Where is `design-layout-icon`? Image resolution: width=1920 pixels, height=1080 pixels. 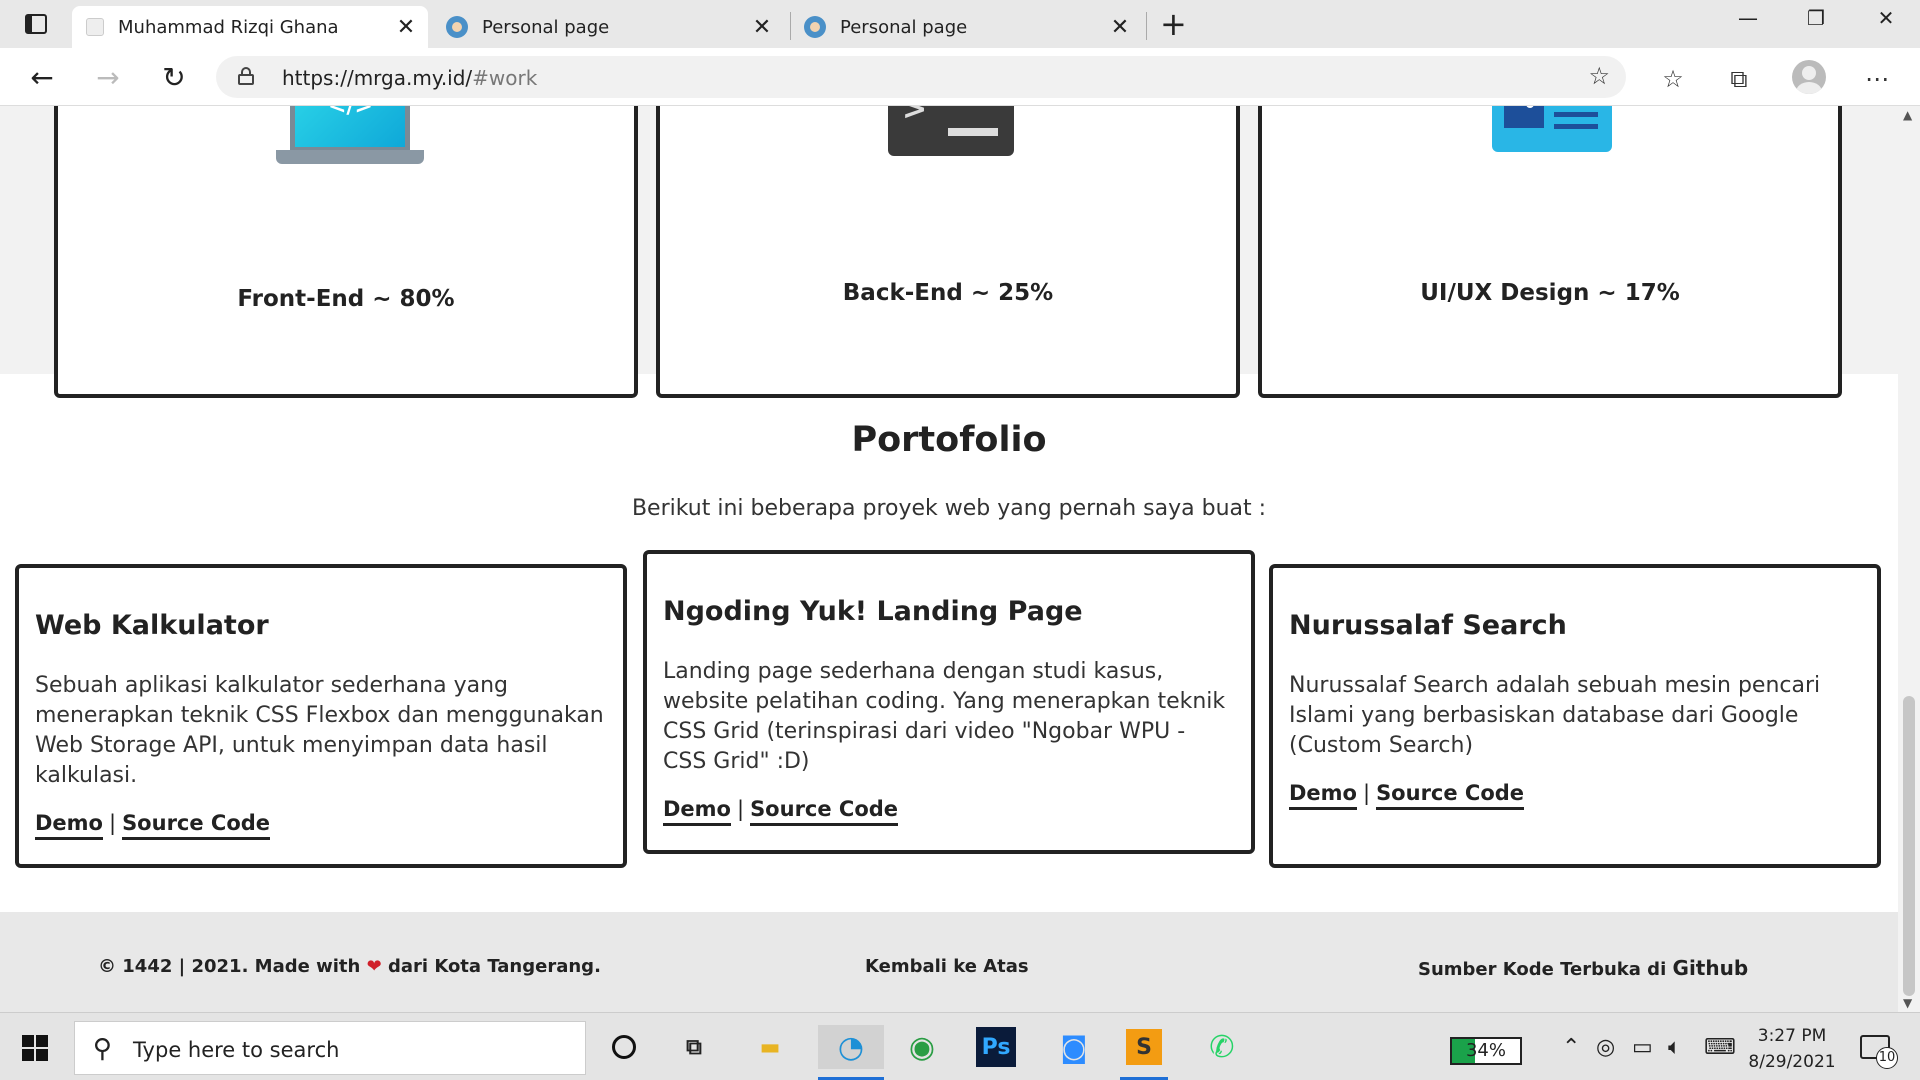 design-layout-icon is located at coordinates (1552, 129).